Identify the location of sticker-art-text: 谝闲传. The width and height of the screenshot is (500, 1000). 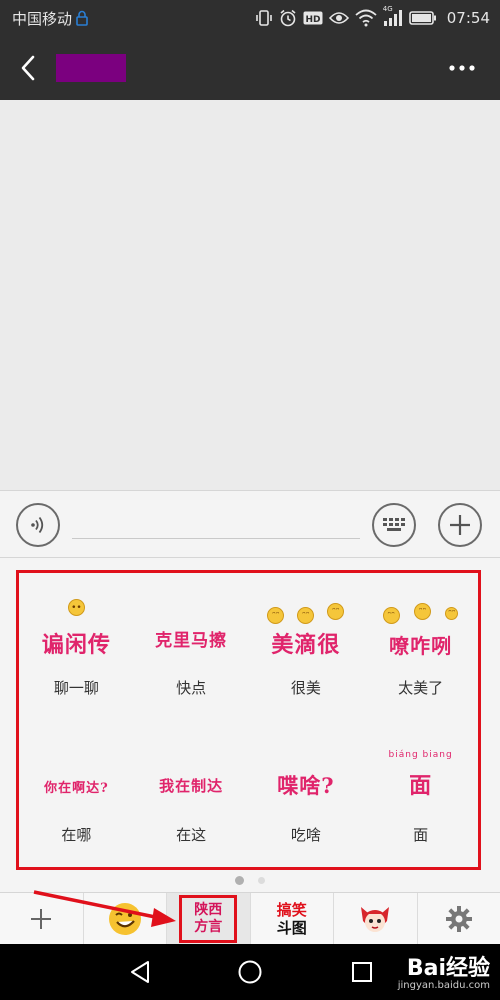
(76, 645).